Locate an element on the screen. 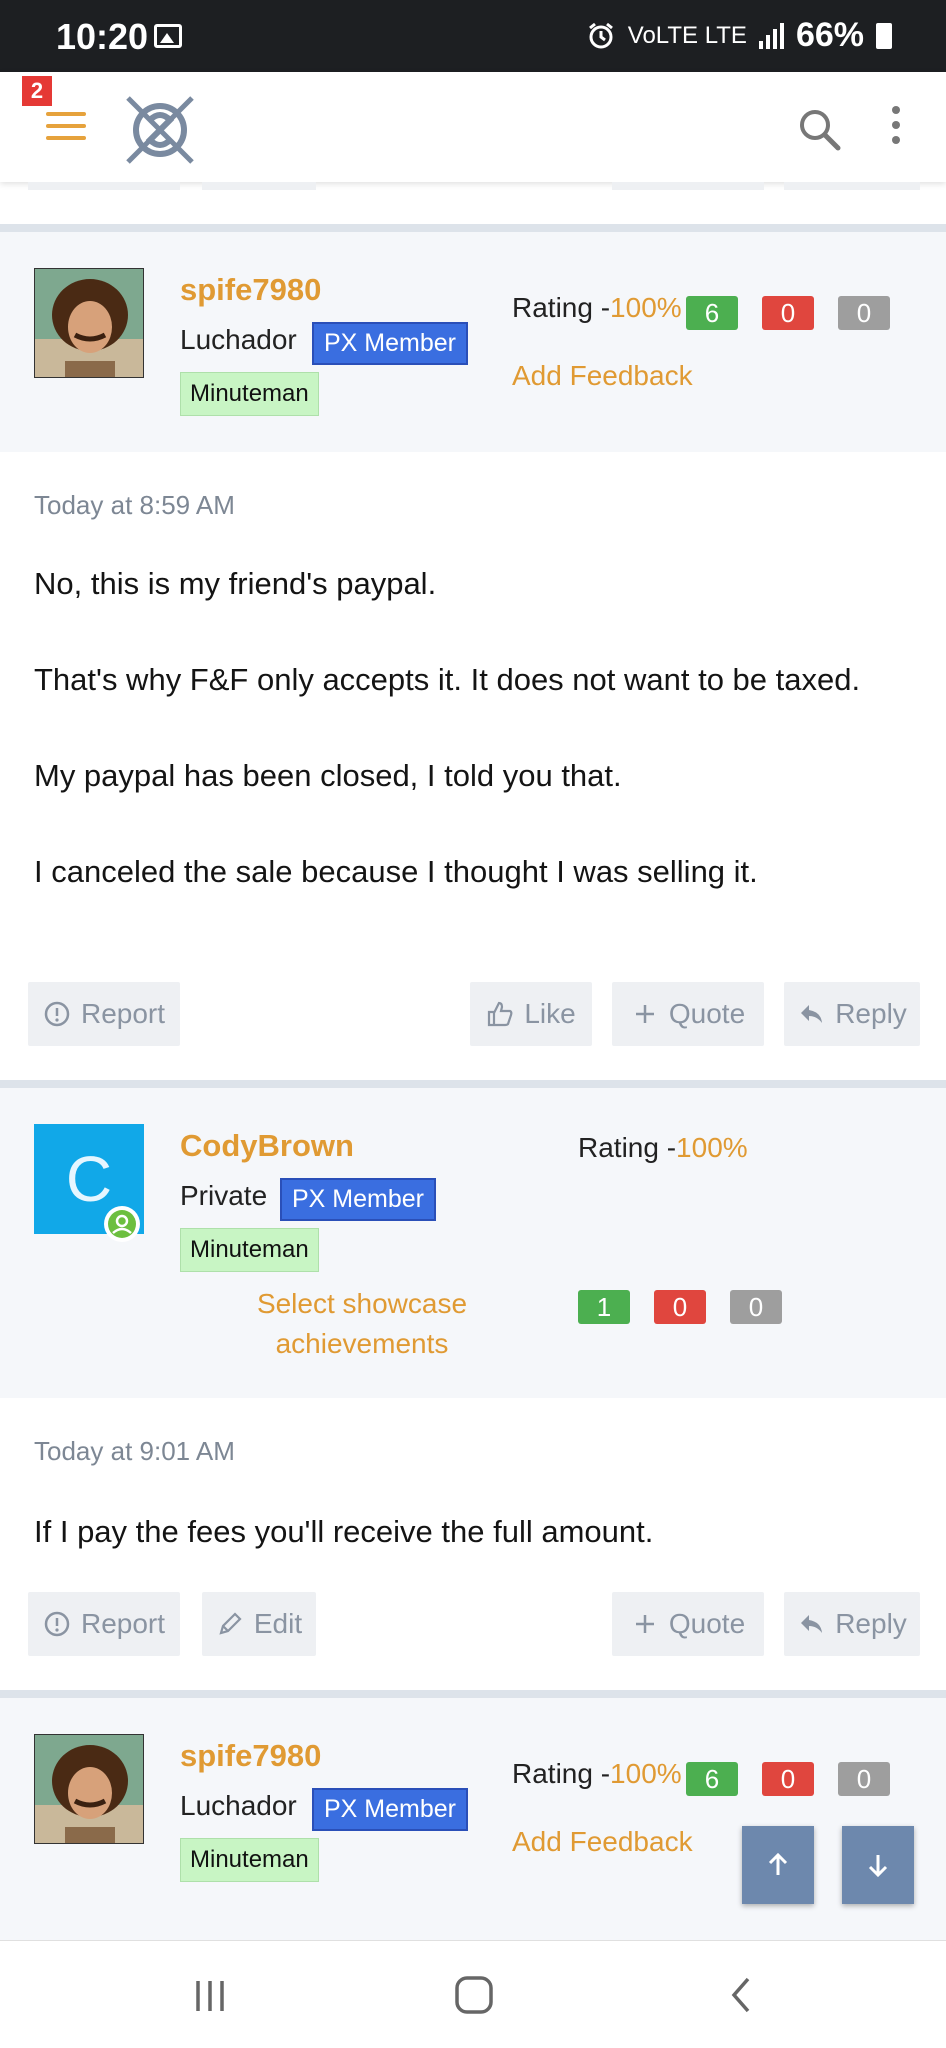 This screenshot has width=946, height=2048. signal-icon is located at coordinates (771, 35).